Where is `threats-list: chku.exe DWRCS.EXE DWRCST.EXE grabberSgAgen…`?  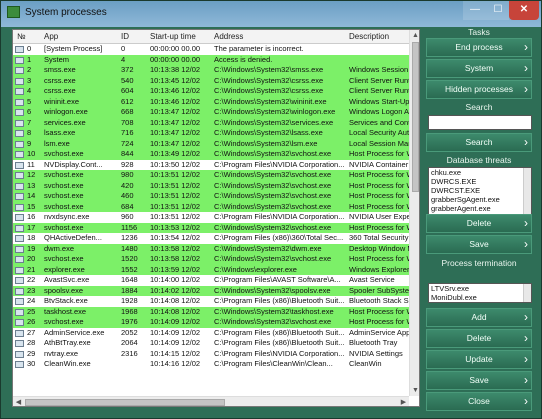
threats-list: chku.exe DWRCS.EXE DWRCST.EXE grabberSgAgen… is located at coordinates (480, 191).